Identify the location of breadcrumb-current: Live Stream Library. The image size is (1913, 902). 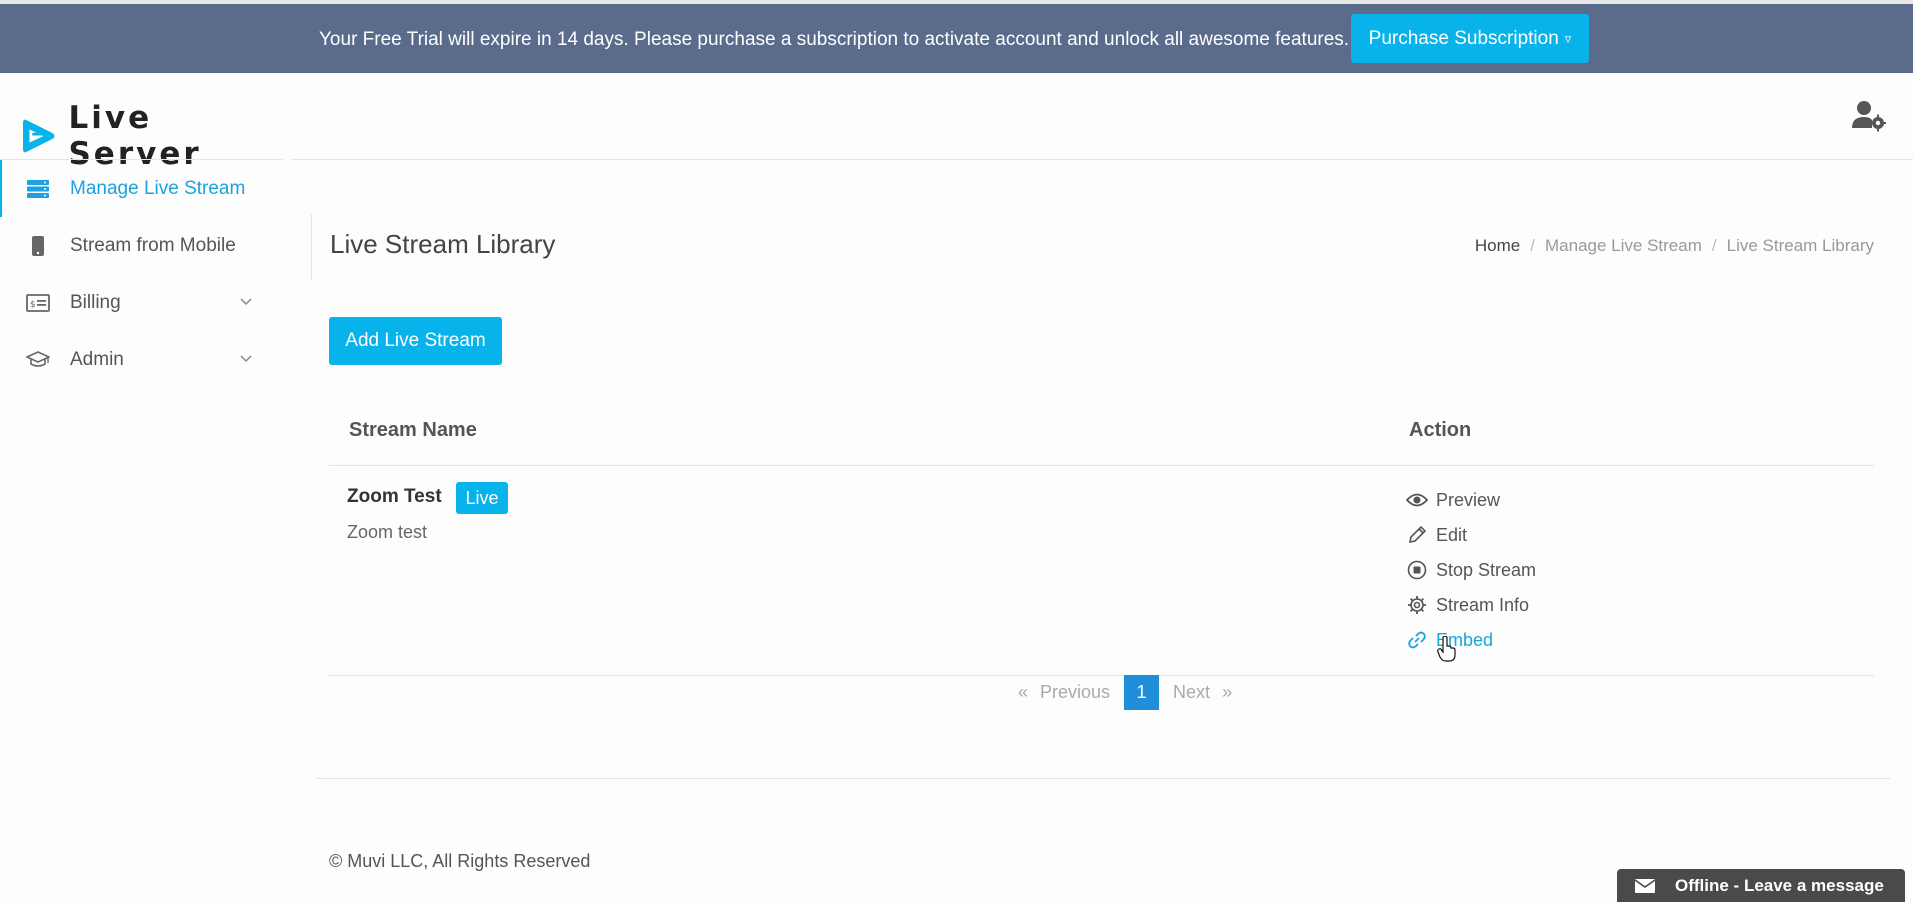
(1800, 245).